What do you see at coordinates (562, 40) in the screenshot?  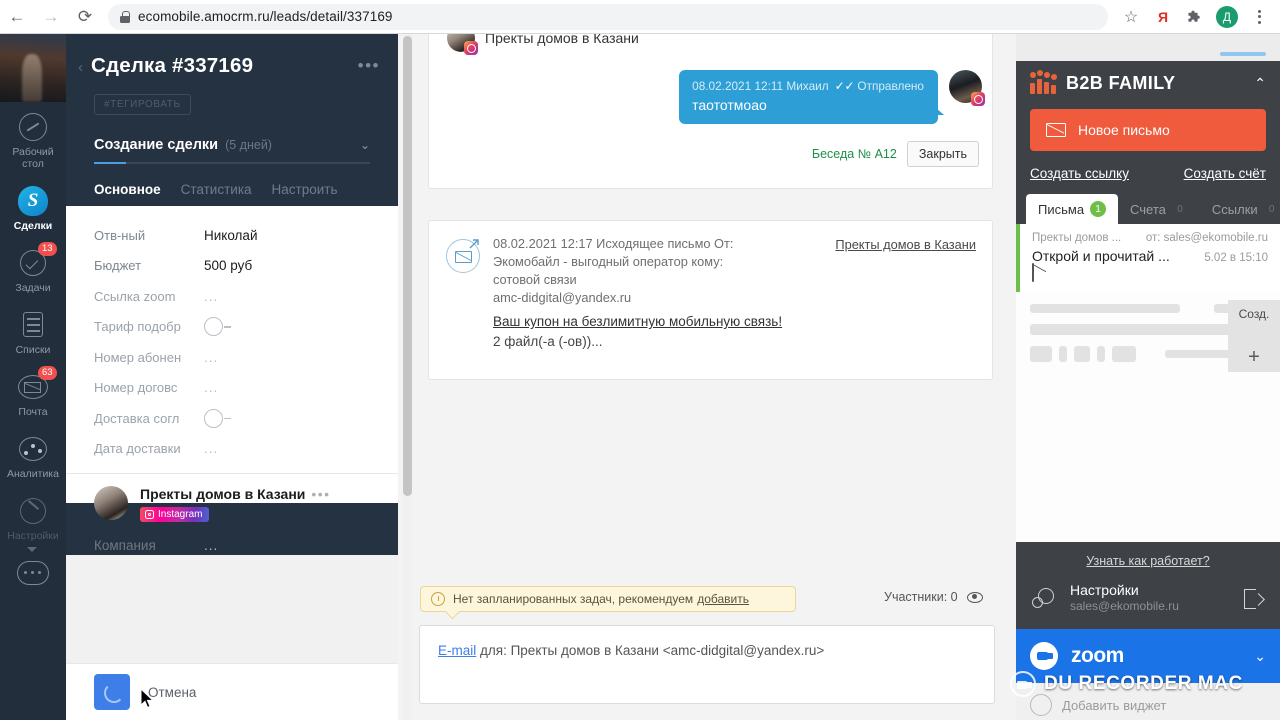 I see `chat-contact-name: Пректы домов в Казани` at bounding box center [562, 40].